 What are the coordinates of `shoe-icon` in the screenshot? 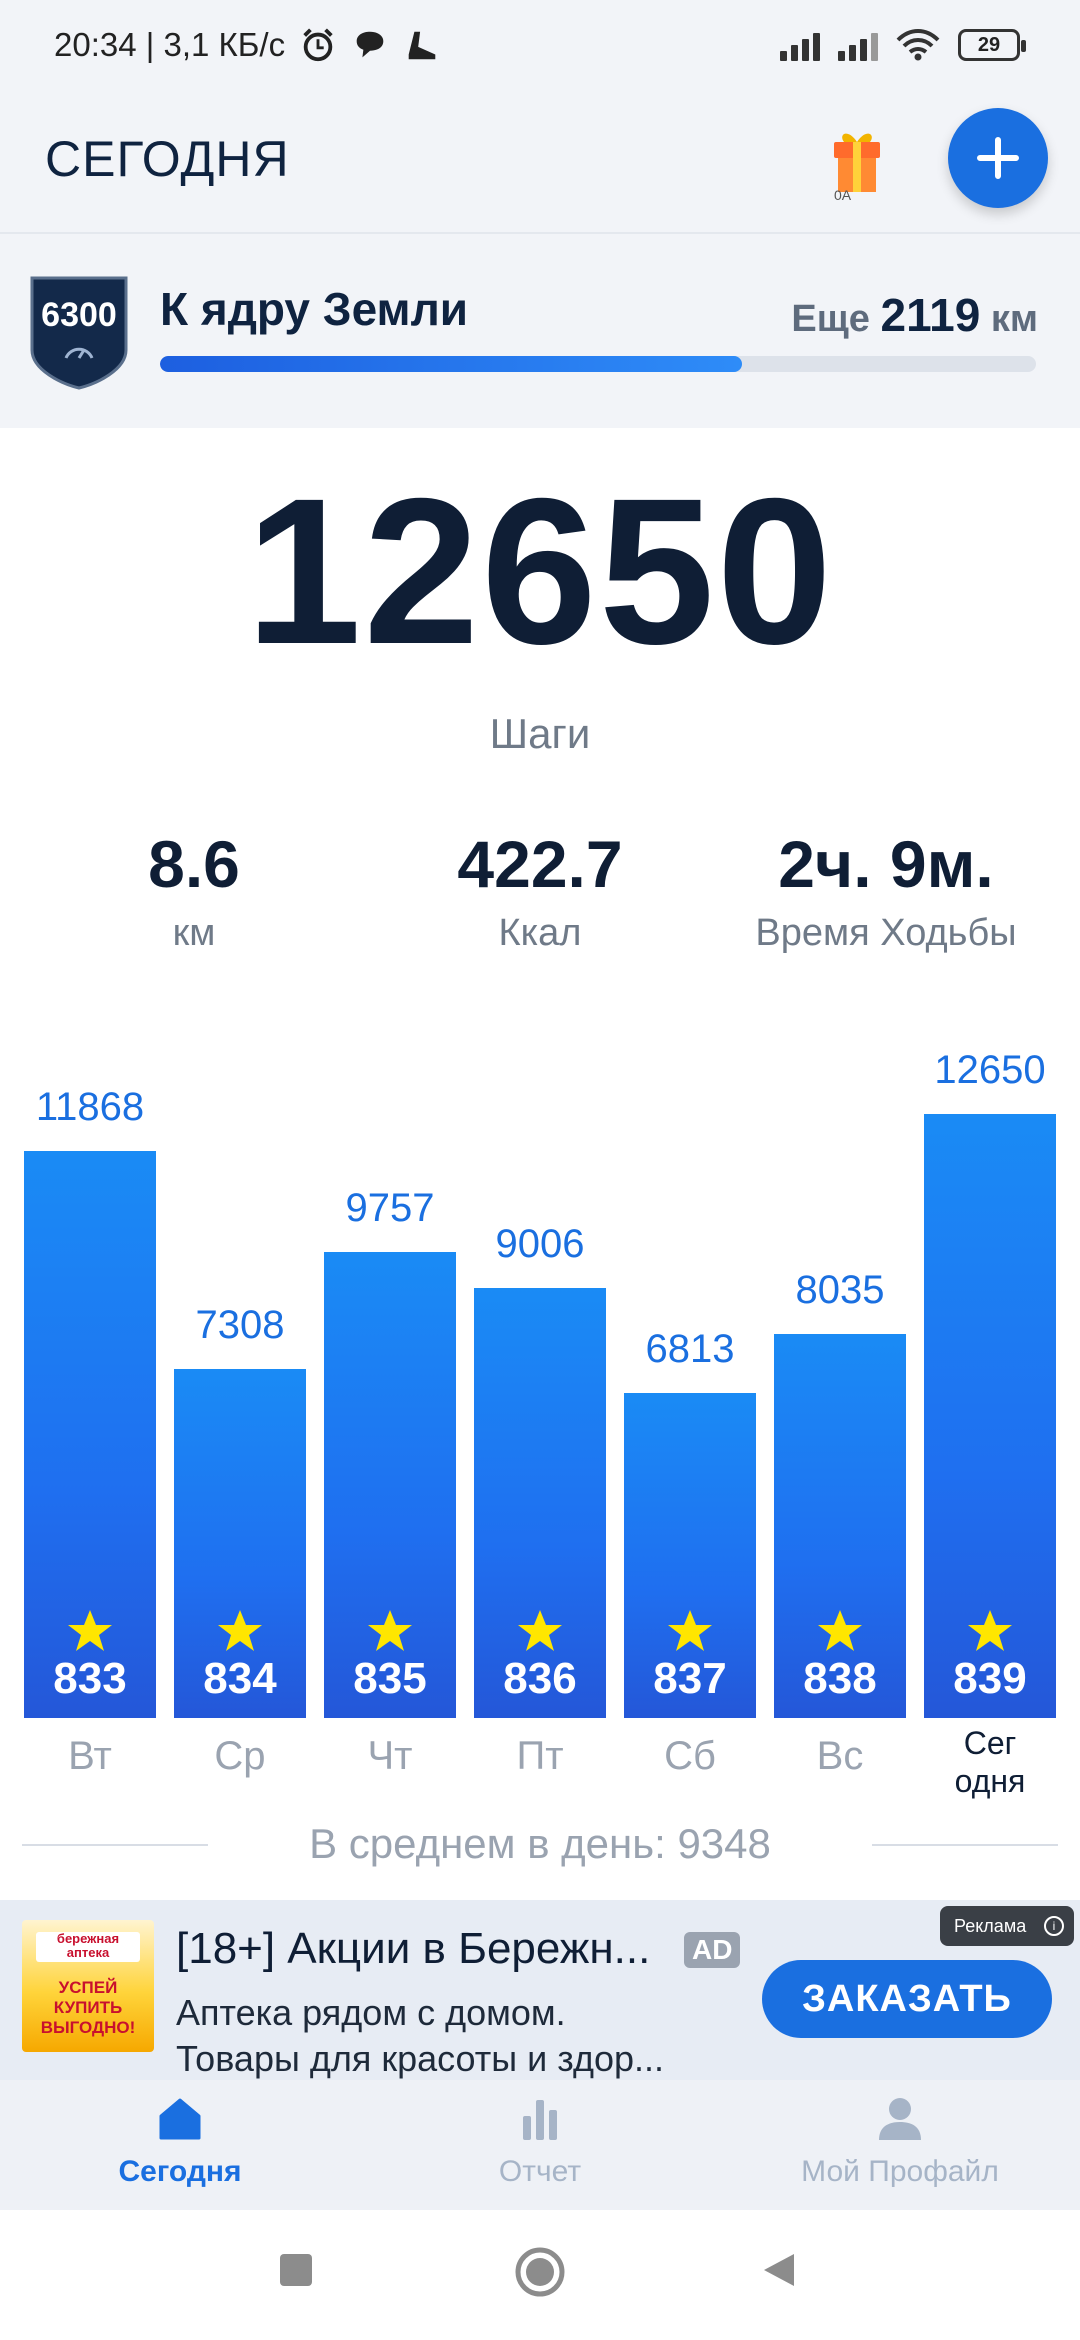 It's located at (422, 45).